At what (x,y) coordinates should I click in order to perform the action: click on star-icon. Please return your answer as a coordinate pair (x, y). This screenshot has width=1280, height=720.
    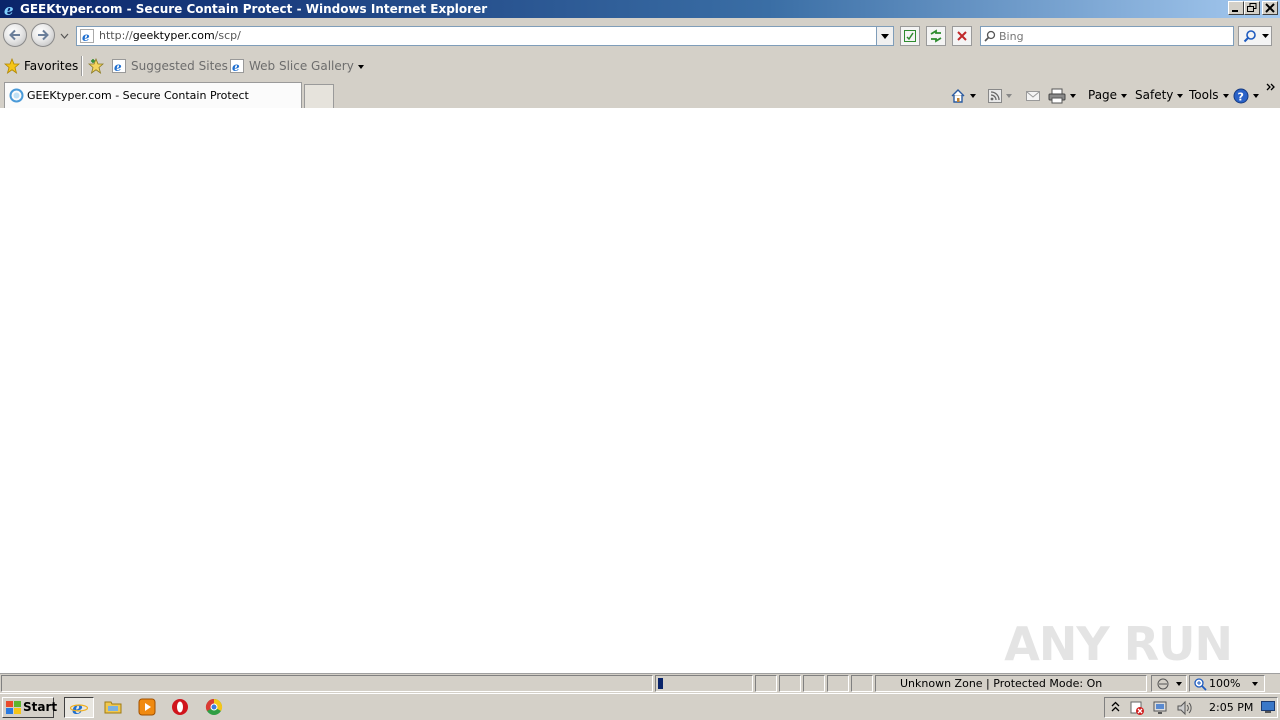
    Looking at the image, I should click on (12, 66).